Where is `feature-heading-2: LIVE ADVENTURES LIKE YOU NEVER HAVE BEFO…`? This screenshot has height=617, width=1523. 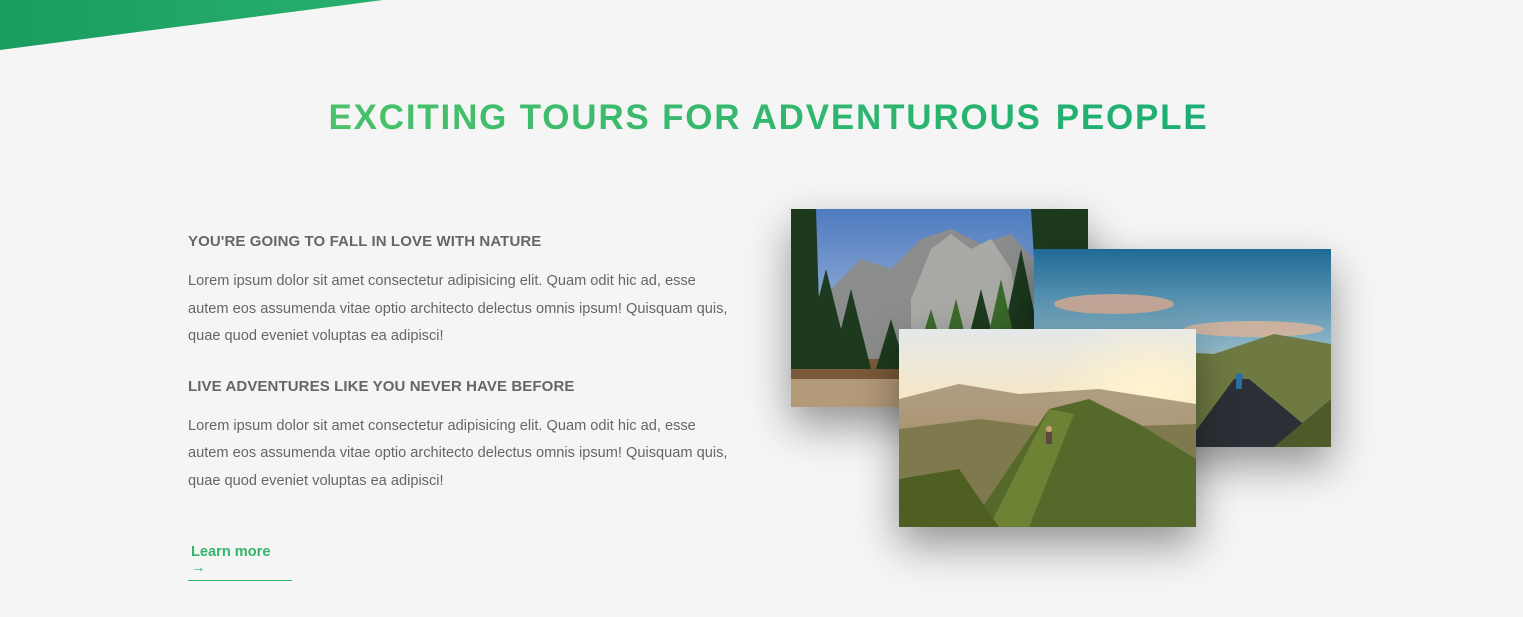
feature-heading-2: LIVE ADVENTURES LIKE YOU NEVER HAVE BEFO… is located at coordinates (381, 386).